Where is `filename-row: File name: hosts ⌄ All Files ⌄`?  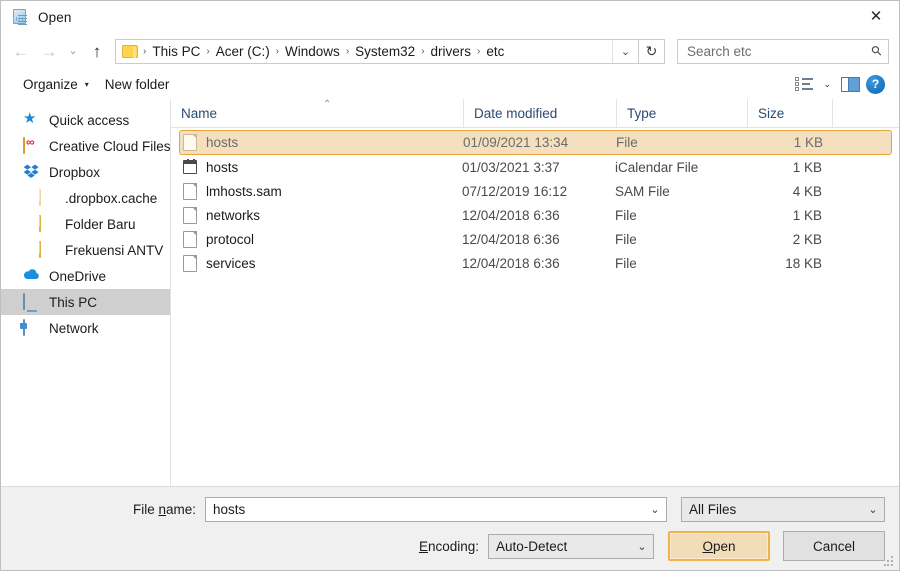 filename-row: File name: hosts ⌄ All Files ⌄ is located at coordinates (450, 509).